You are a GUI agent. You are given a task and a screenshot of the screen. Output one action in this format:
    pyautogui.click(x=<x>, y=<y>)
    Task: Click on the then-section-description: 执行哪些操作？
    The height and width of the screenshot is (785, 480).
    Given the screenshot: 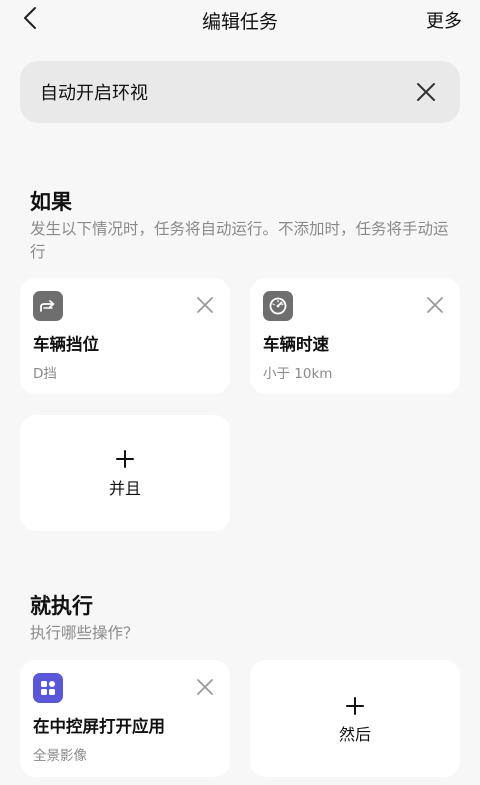 What is the action you would take?
    pyautogui.click(x=84, y=633)
    